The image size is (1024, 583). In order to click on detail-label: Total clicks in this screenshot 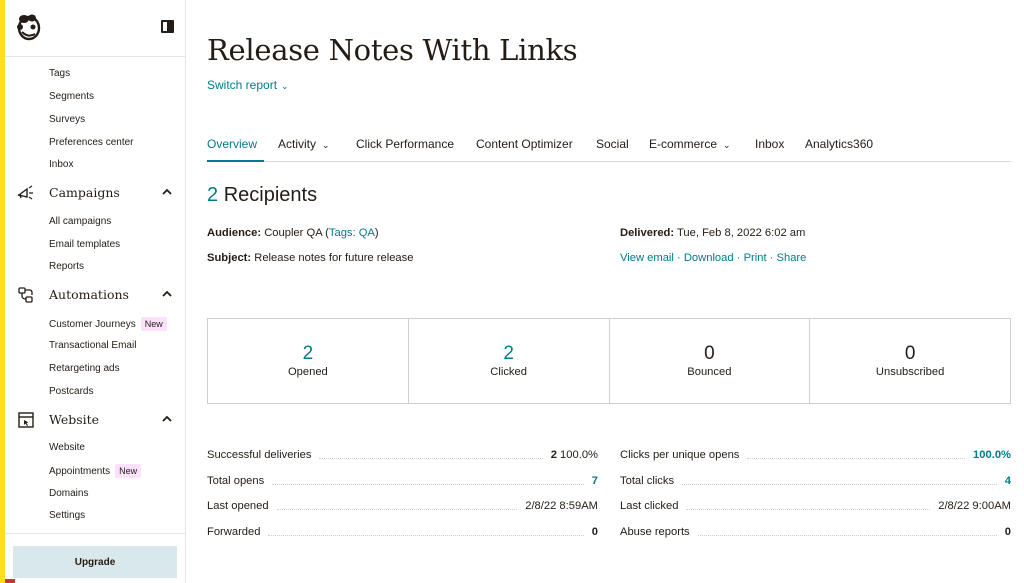, I will do `click(647, 481)`.